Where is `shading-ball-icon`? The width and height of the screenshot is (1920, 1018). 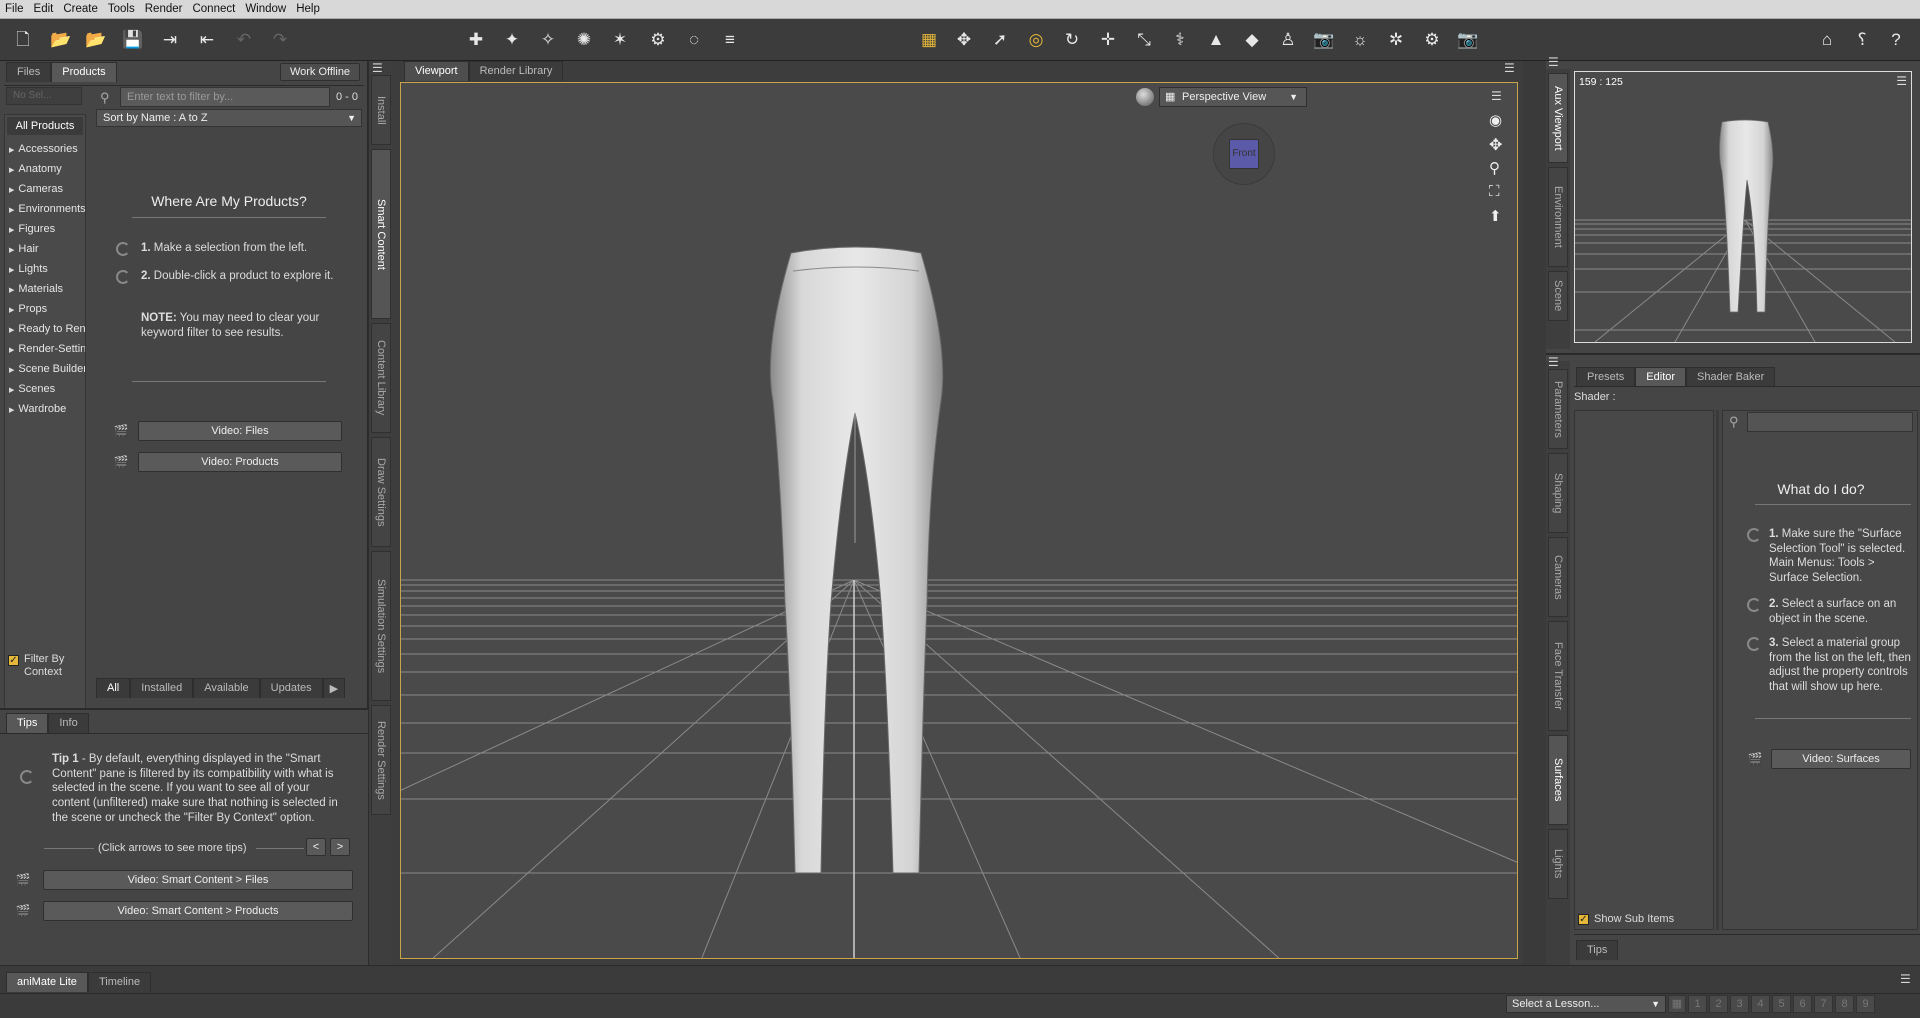 shading-ball-icon is located at coordinates (1145, 97).